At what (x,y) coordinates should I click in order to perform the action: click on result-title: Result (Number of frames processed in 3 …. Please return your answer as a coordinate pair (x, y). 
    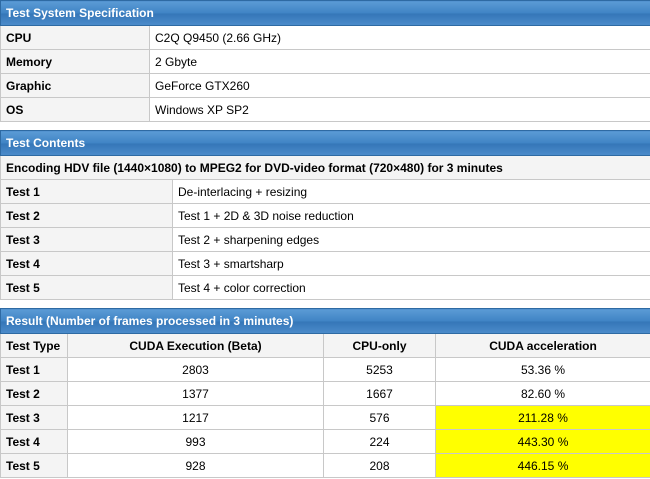
    Looking at the image, I should click on (325, 321).